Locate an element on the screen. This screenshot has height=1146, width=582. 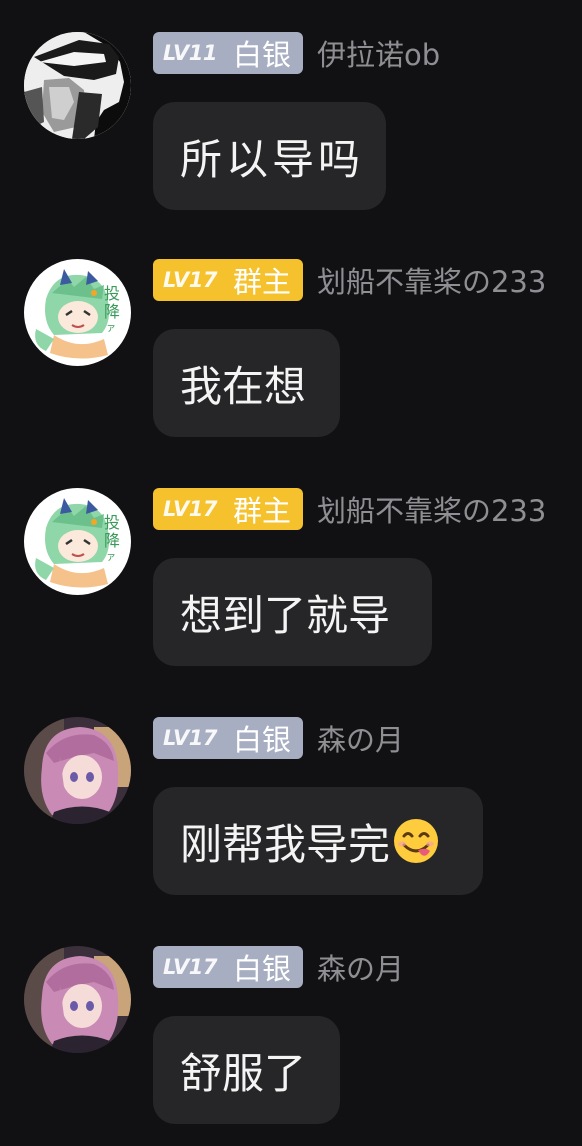
message-meta: LV11 白银 伊拉诺ob is located at coordinates (296, 53).